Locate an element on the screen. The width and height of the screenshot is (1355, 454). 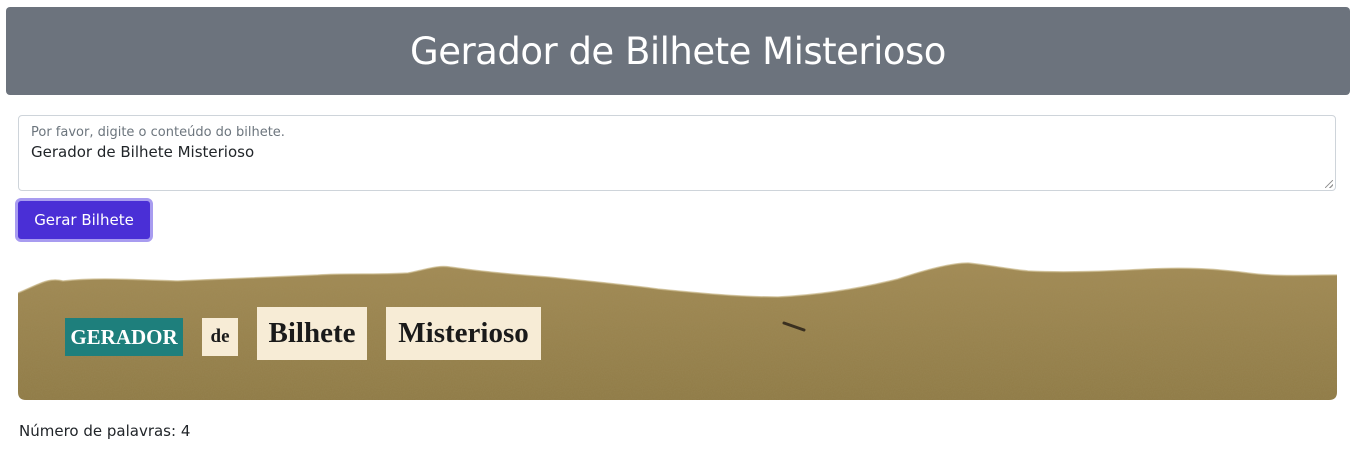
note-word: Bilhete is located at coordinates (312, 333).